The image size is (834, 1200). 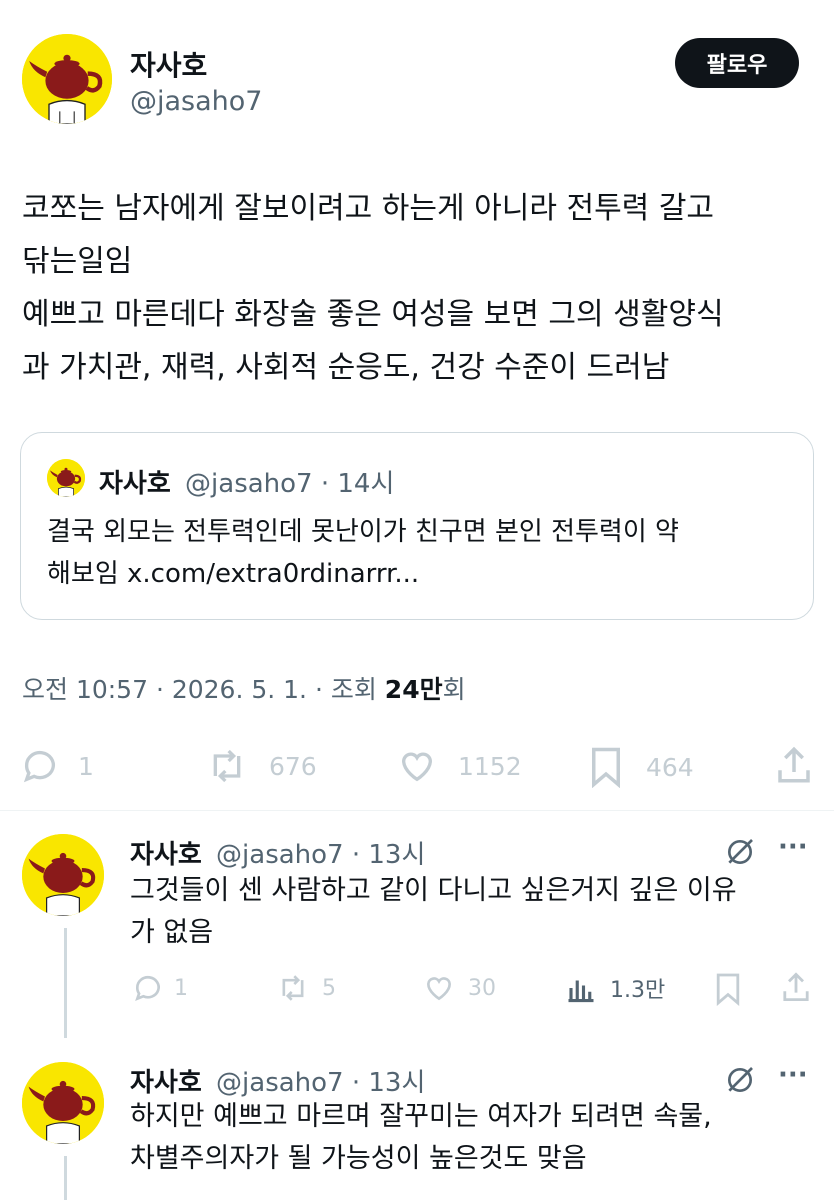 What do you see at coordinates (77, 261) in the screenshot?
I see `tweet-line: 닦는일임` at bounding box center [77, 261].